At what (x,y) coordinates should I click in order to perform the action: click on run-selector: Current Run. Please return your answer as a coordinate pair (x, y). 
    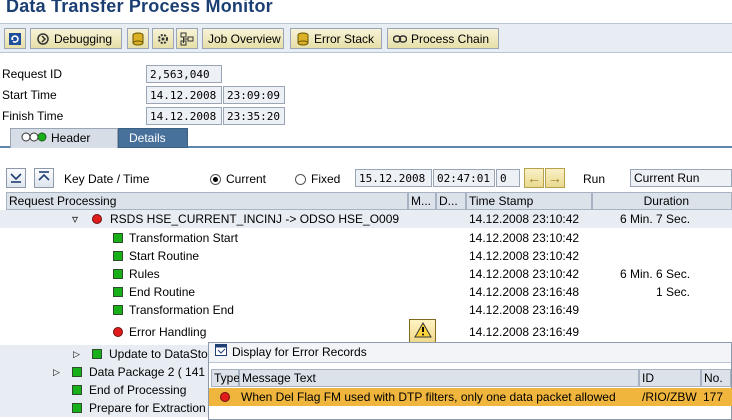
    Looking at the image, I should click on (681, 178).